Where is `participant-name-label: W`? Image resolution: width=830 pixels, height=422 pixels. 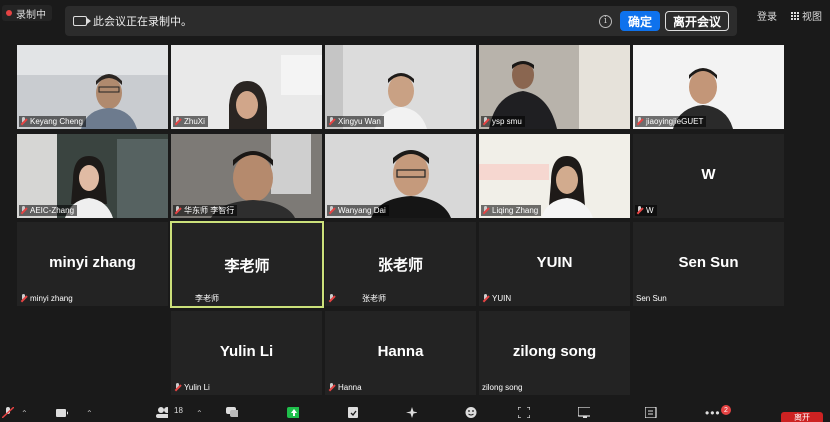
participant-name-label: W is located at coordinates (646, 210).